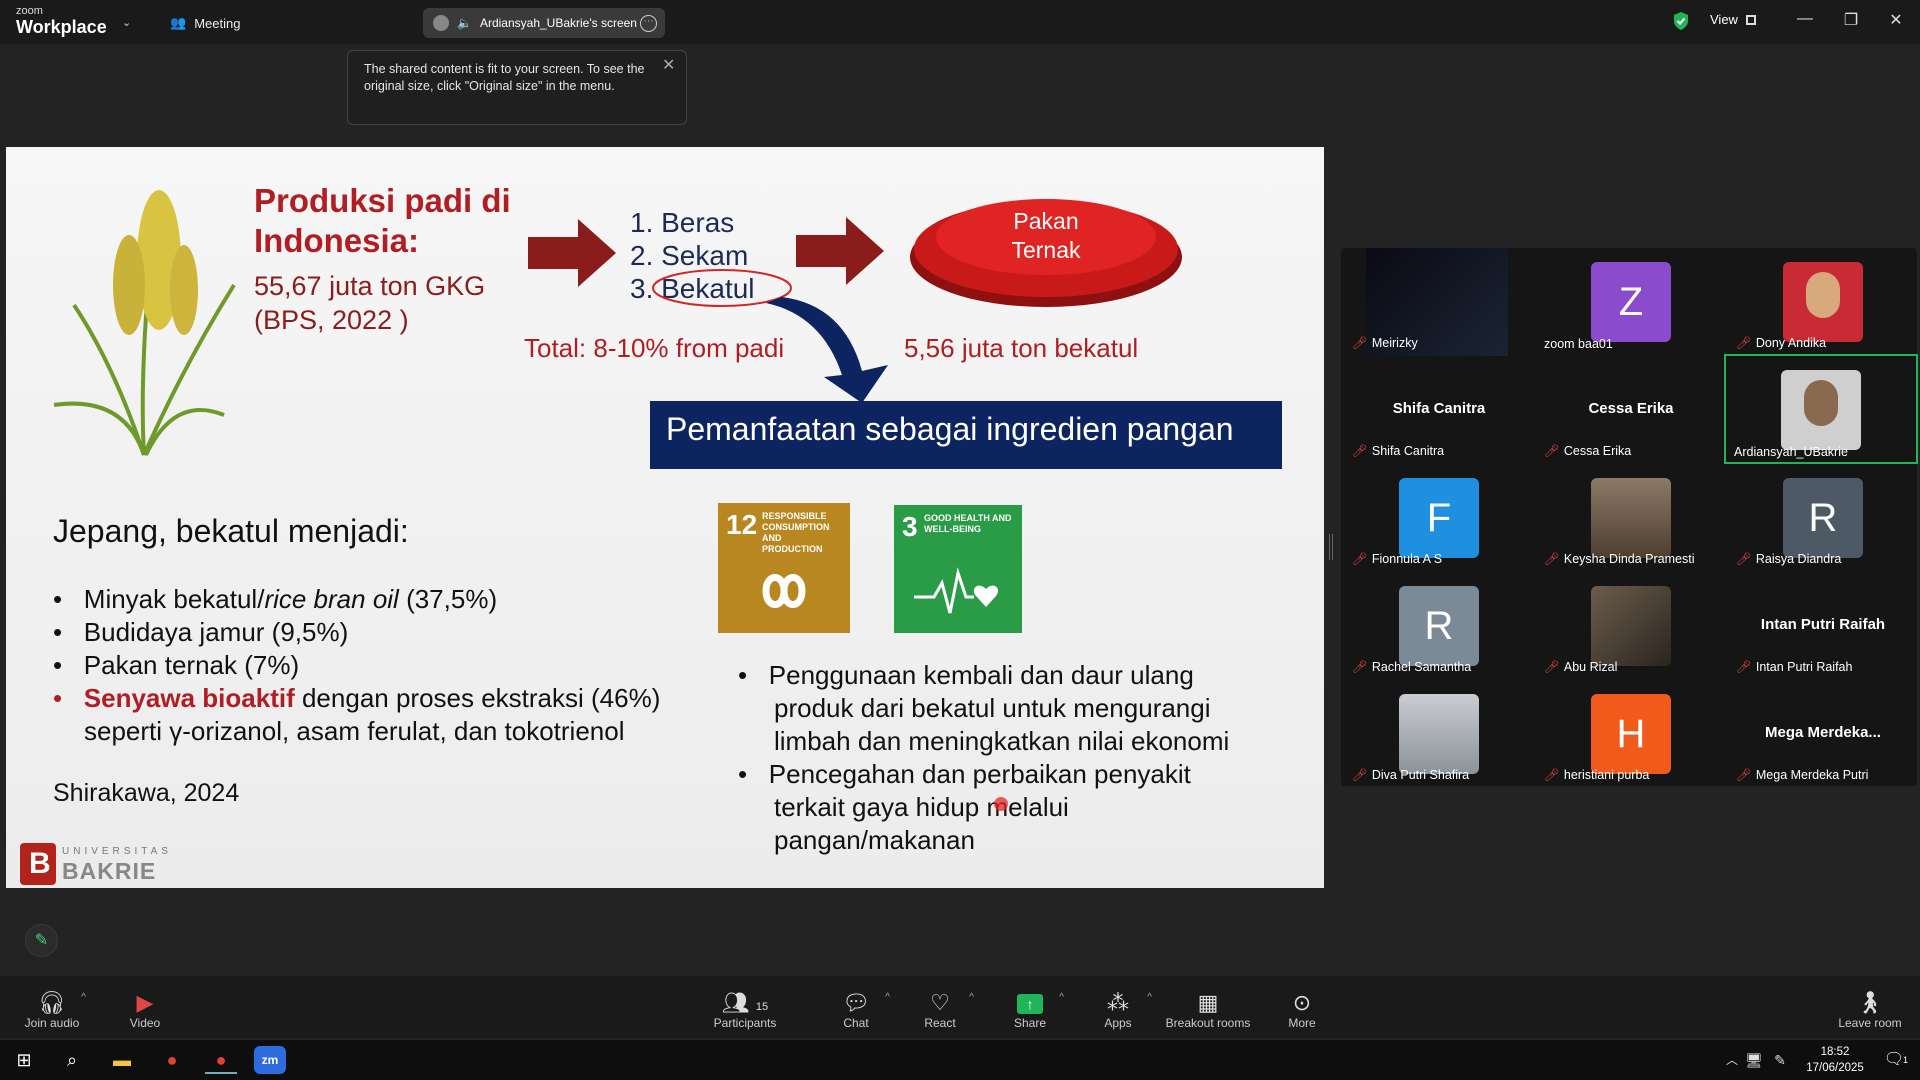 This screenshot has width=1920, height=1080. I want to click on breakout-rooms-button: ▦ Breakout rooms, so click(1208, 1010).